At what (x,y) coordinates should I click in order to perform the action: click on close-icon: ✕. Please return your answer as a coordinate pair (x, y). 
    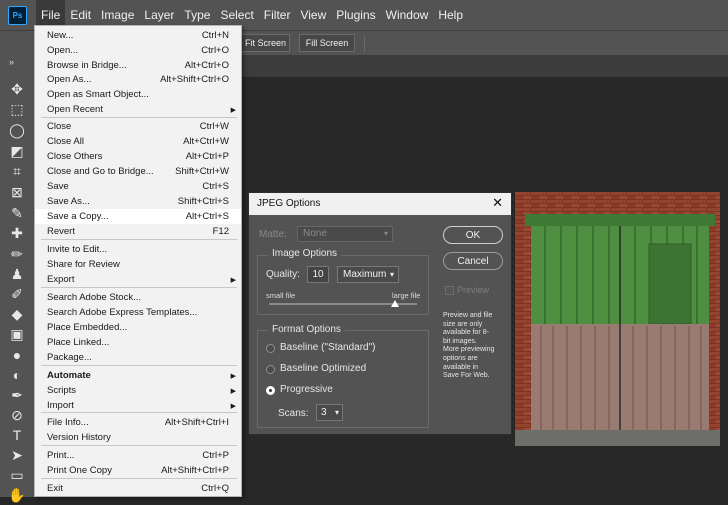
    Looking at the image, I should click on (497, 203).